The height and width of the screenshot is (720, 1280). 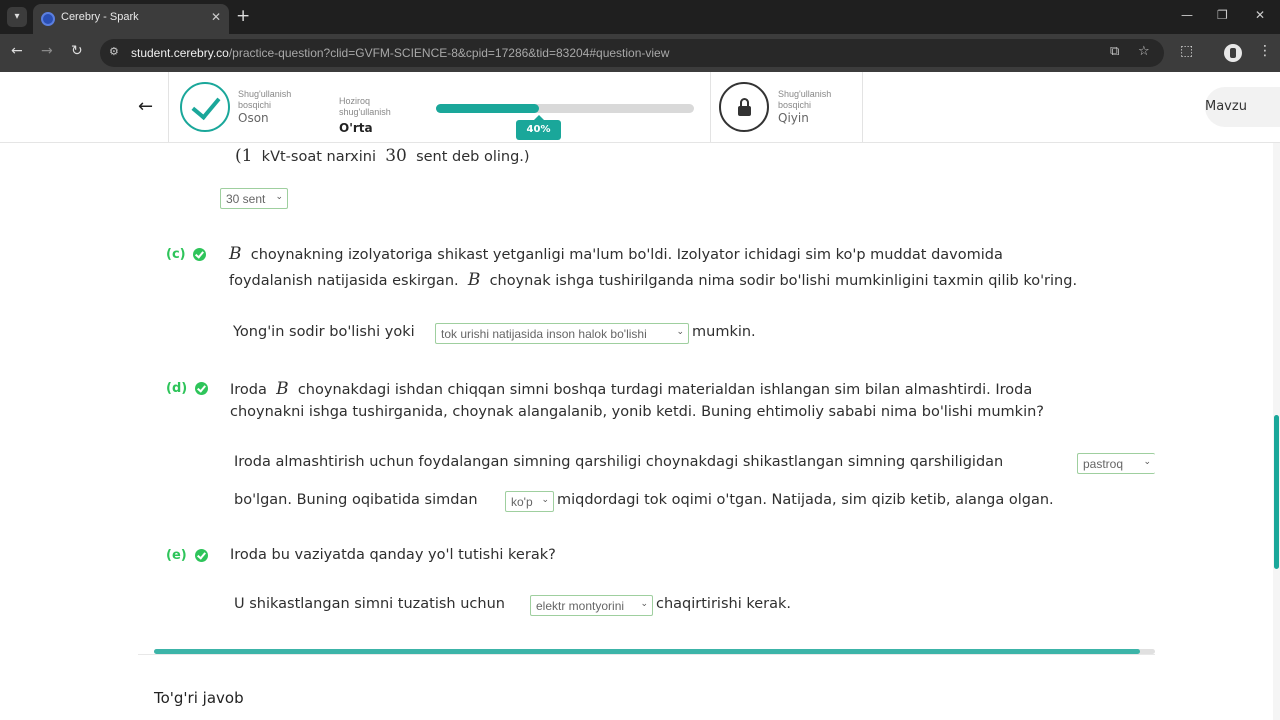 I want to click on pricing-note: (1 kVt-soat narxini 30 sent deb oling.), so click(x=382, y=156).